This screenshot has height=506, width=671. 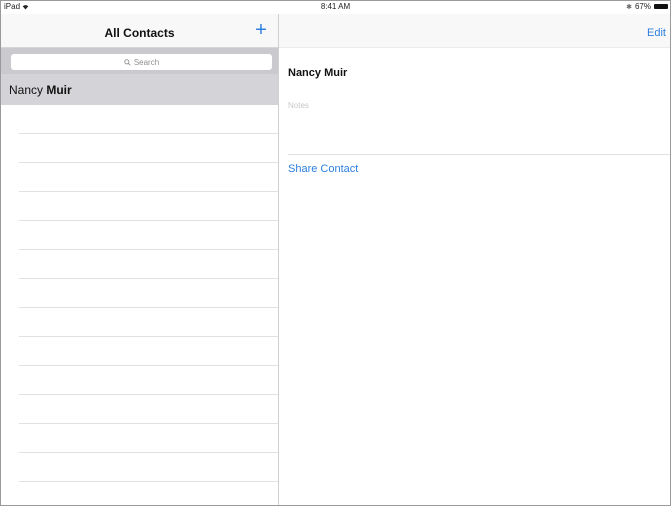 I want to click on contact-first-name: Nancy, so click(x=26, y=90).